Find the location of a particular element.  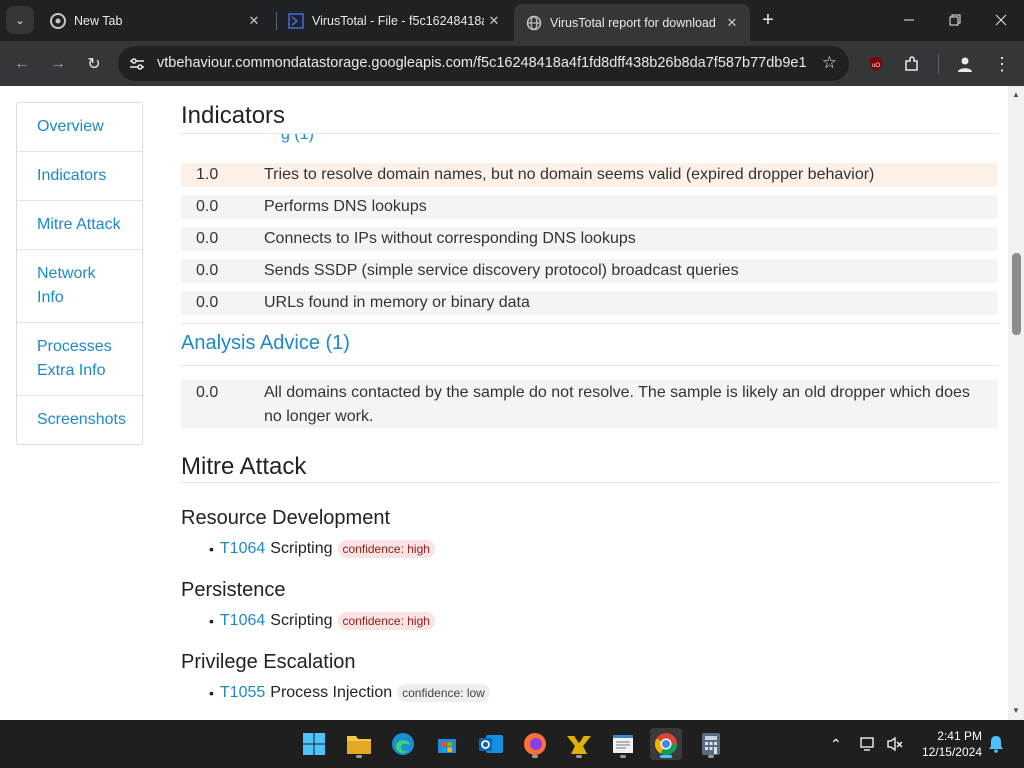

microsoft-store-icon is located at coordinates (447, 744).